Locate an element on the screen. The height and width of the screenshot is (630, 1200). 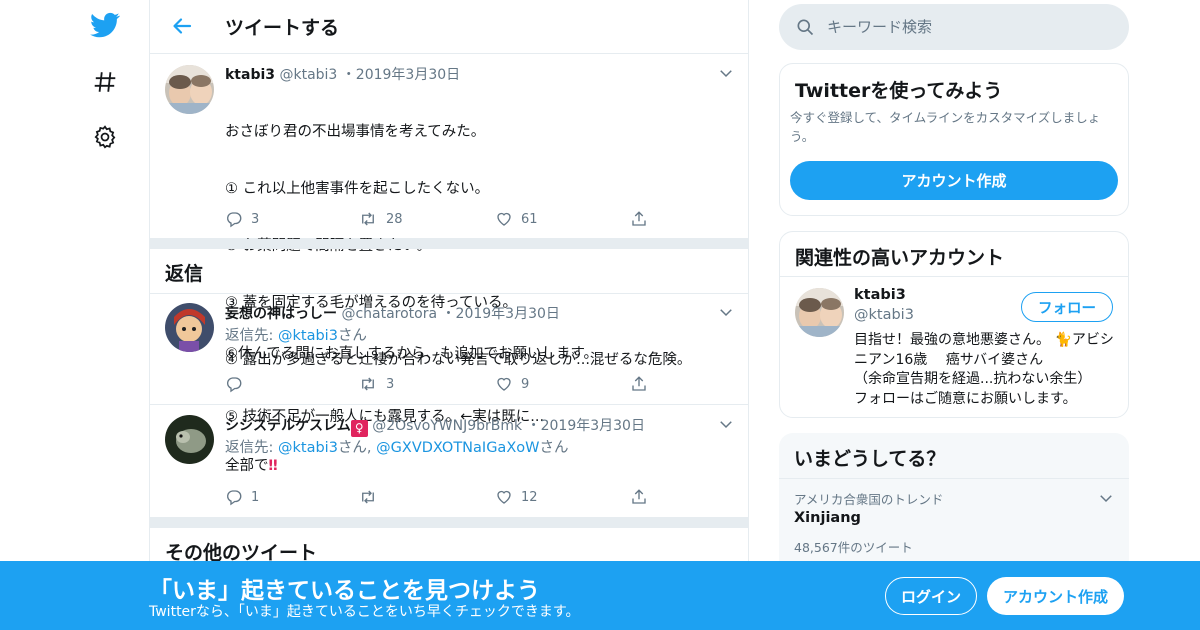
tweet-line: ① これ以上他害事件を起こしたくない。 is located at coordinates (357, 189).